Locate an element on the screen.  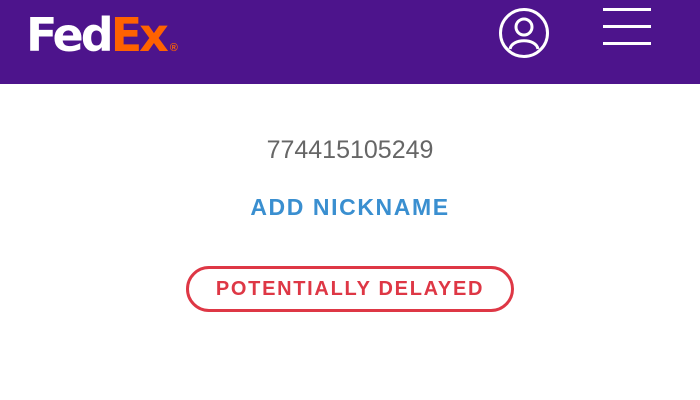
hamburger-menu-icon is located at coordinates (627, 26).